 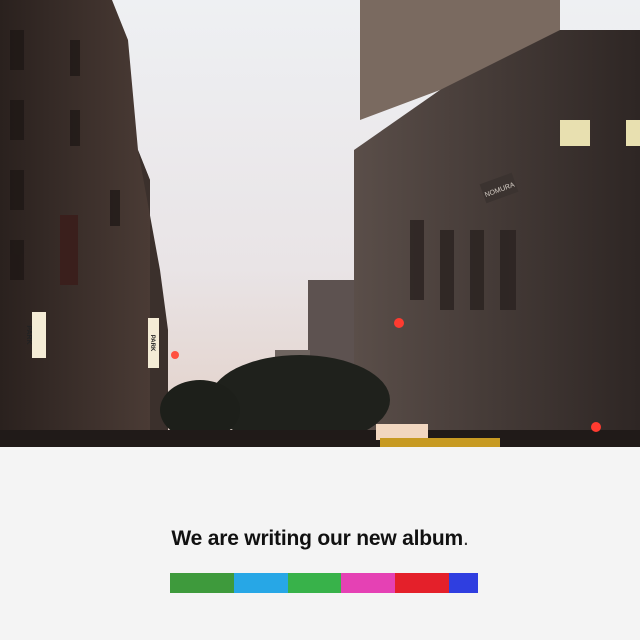 What do you see at coordinates (28, 334) in the screenshot?
I see `park-sign-left: PARK` at bounding box center [28, 334].